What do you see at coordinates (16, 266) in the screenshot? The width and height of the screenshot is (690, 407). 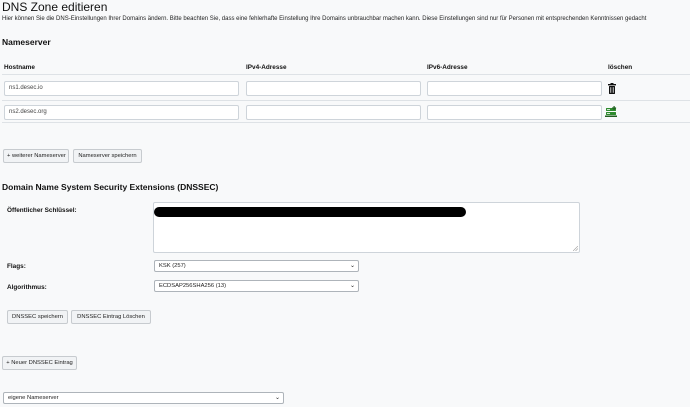 I see `flags-label: Flags:` at bounding box center [16, 266].